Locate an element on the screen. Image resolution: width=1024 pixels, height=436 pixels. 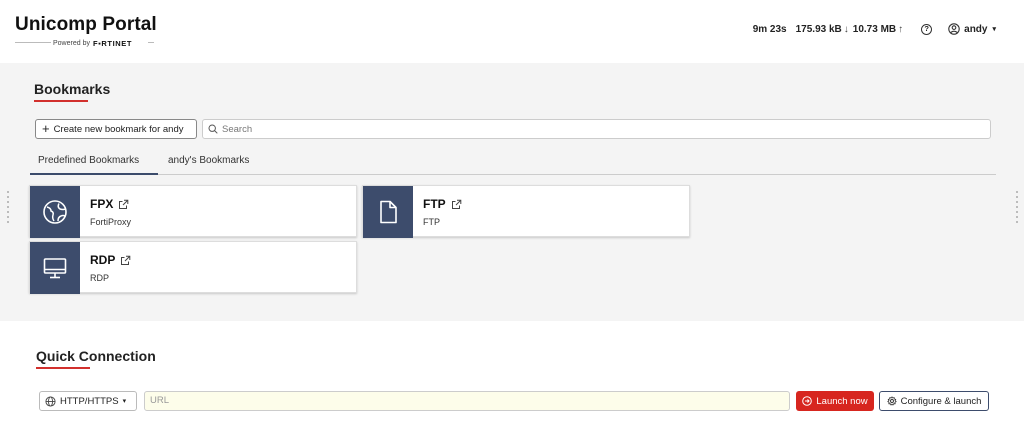
gear-icon is located at coordinates (891, 401).